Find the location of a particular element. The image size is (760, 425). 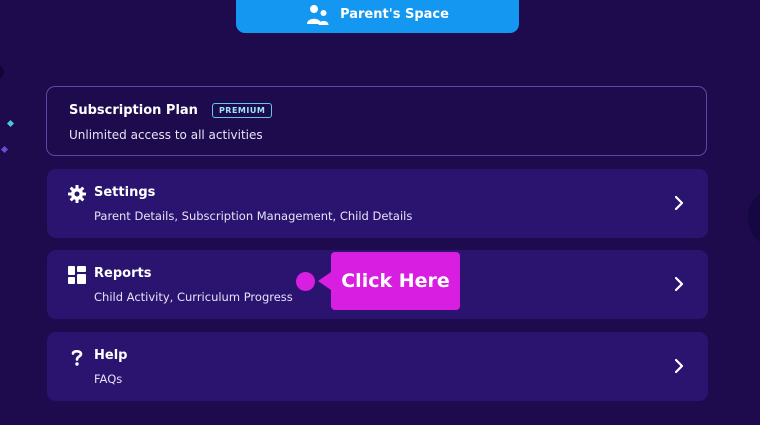

decorative-orb-left is located at coordinates (2, 72).